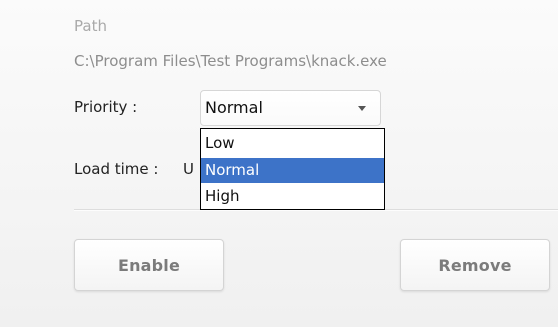  What do you see at coordinates (290, 108) in the screenshot?
I see `priority-select: Normal` at bounding box center [290, 108].